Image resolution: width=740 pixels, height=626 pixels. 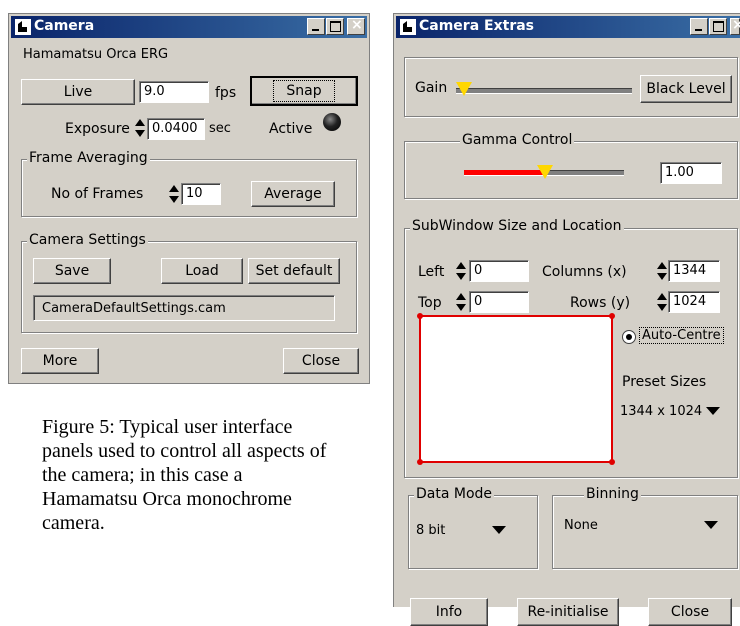 What do you see at coordinates (97, 129) in the screenshot?
I see `exposure-label: Exposure` at bounding box center [97, 129].